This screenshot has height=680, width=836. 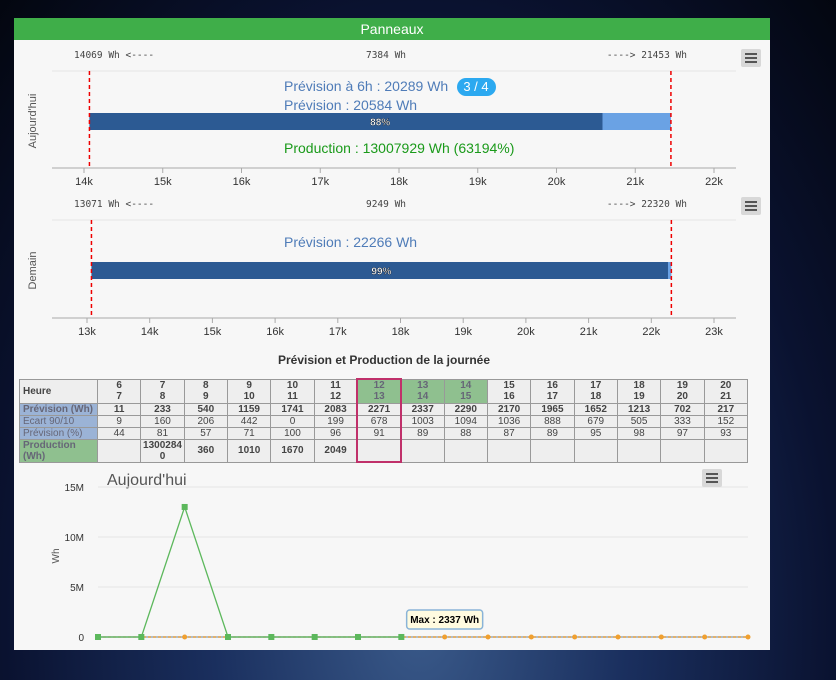 What do you see at coordinates (422, 409) in the screenshot?
I see `table-cell: 2337` at bounding box center [422, 409].